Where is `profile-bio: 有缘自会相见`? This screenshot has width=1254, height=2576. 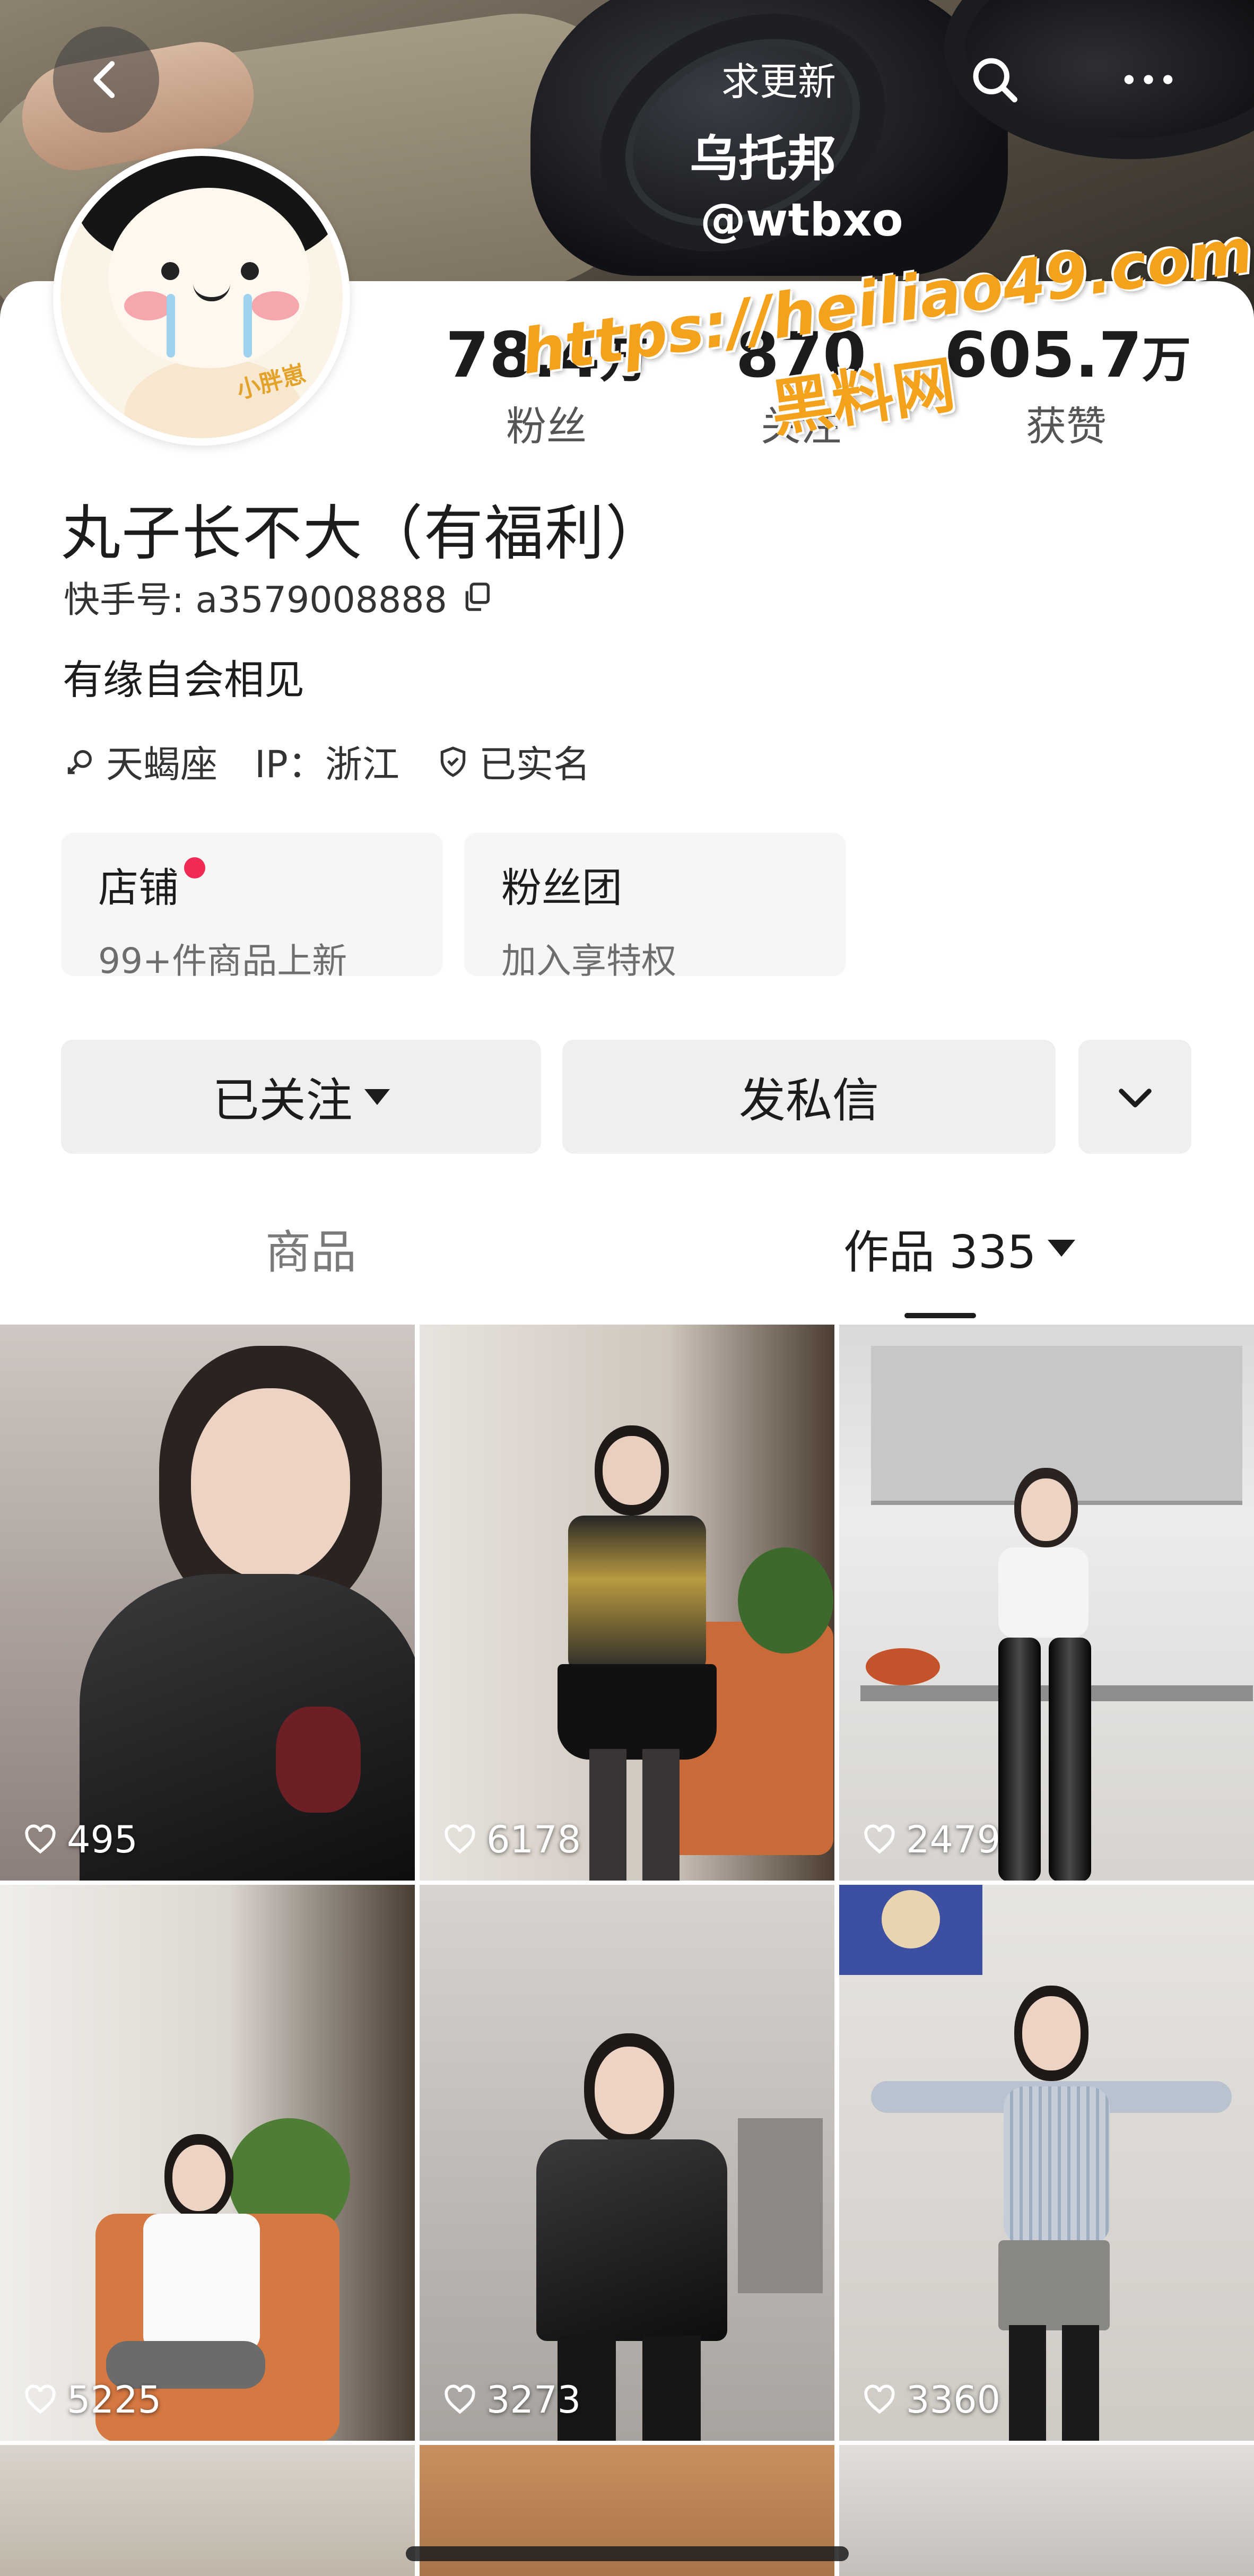
profile-bio: 有缘自会相见 is located at coordinates (183, 680).